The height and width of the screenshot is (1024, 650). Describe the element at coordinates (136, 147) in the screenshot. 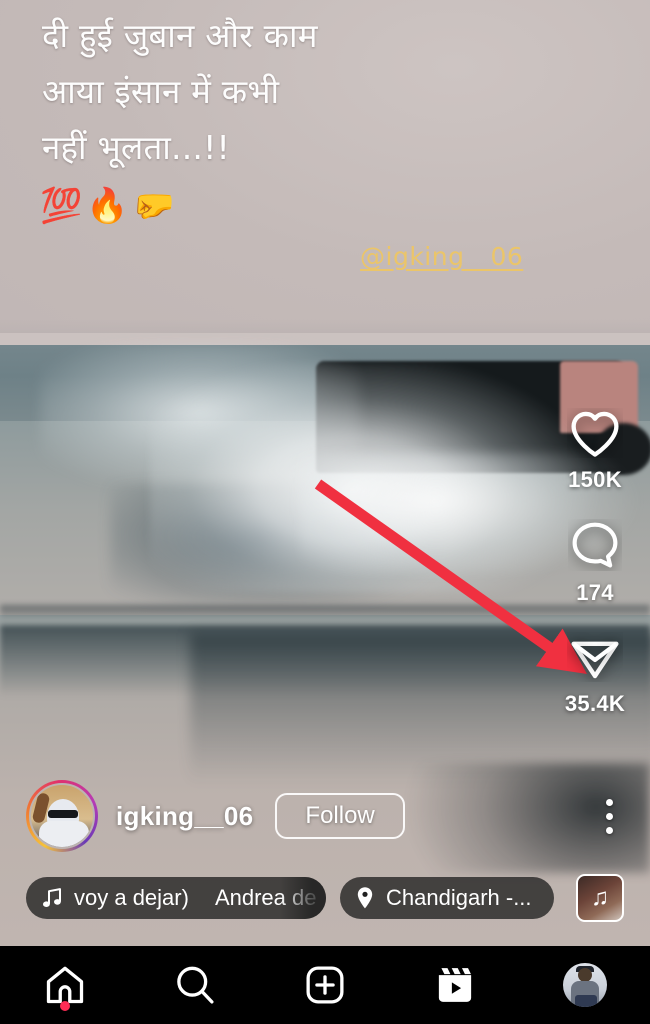

I see `caption-line-3: नहीं भूलता...!!` at that location.